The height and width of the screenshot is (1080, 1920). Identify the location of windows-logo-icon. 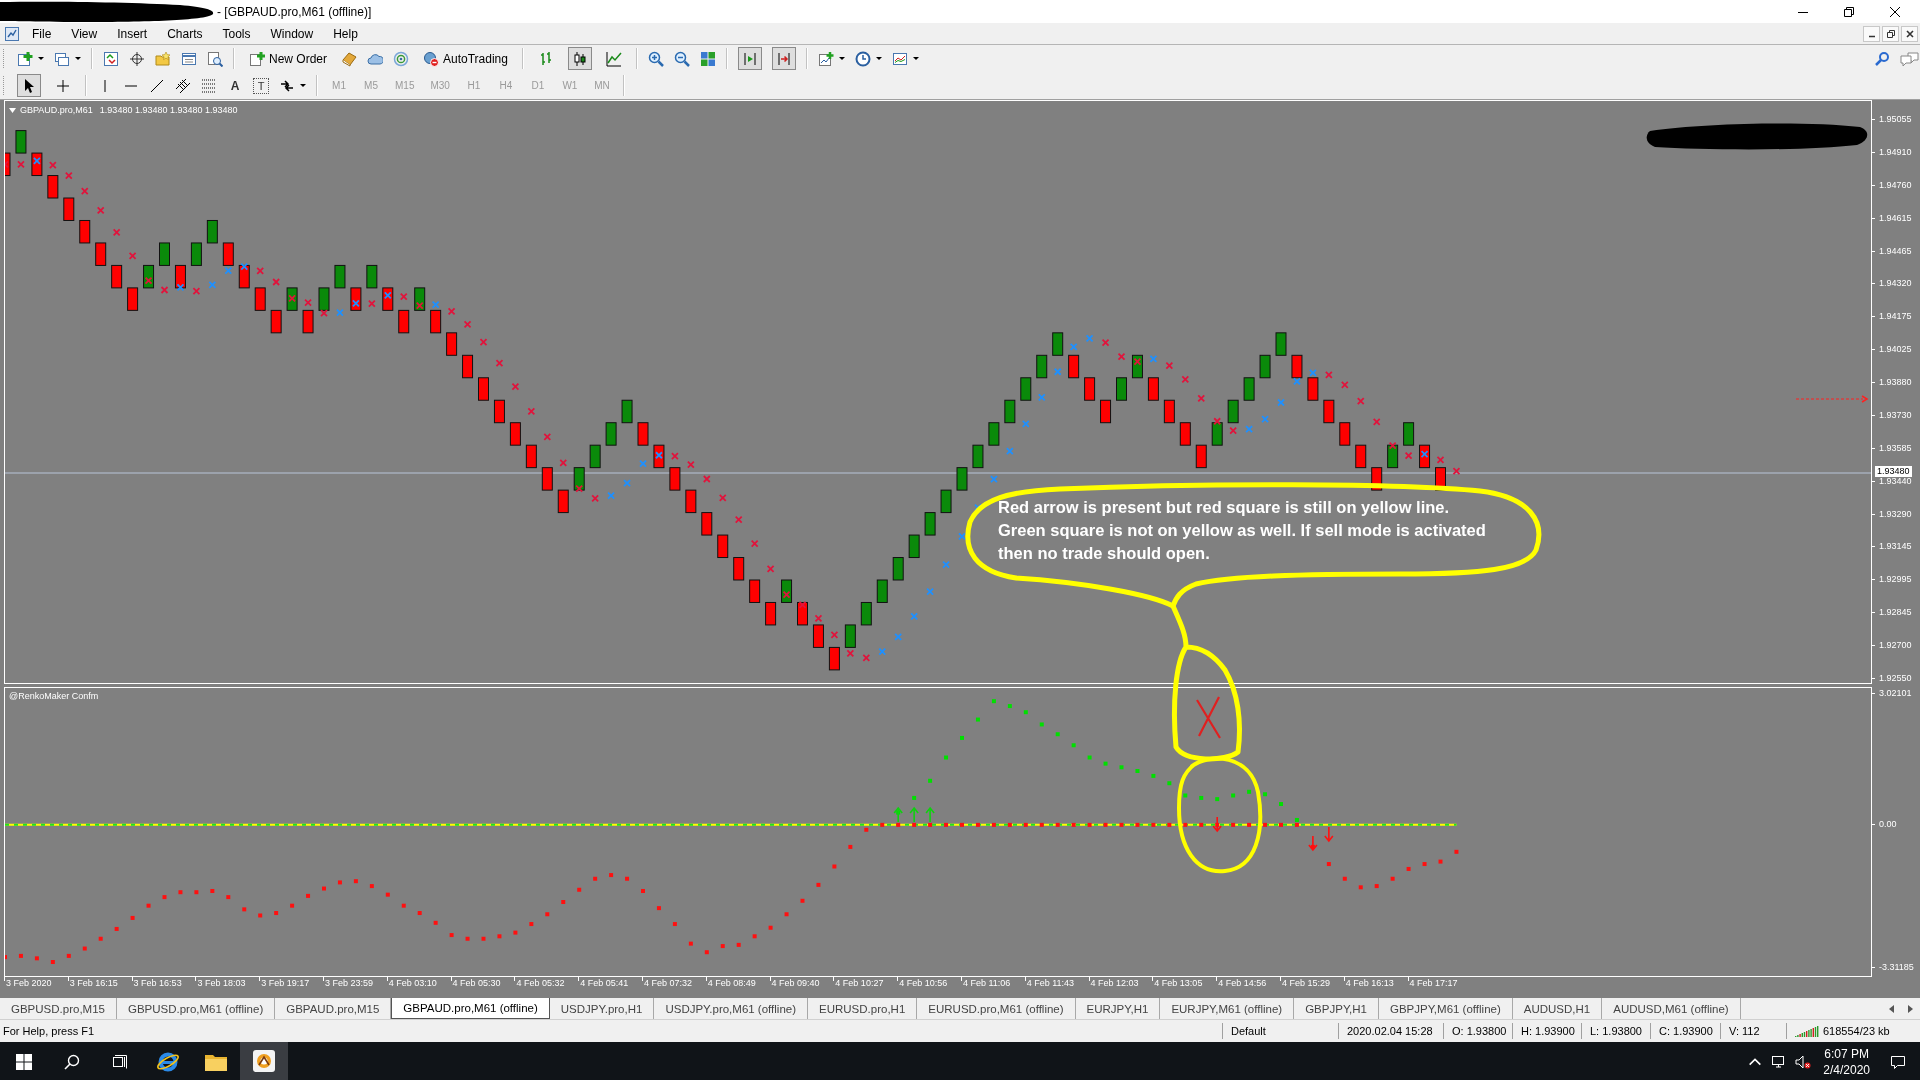
(24, 1062).